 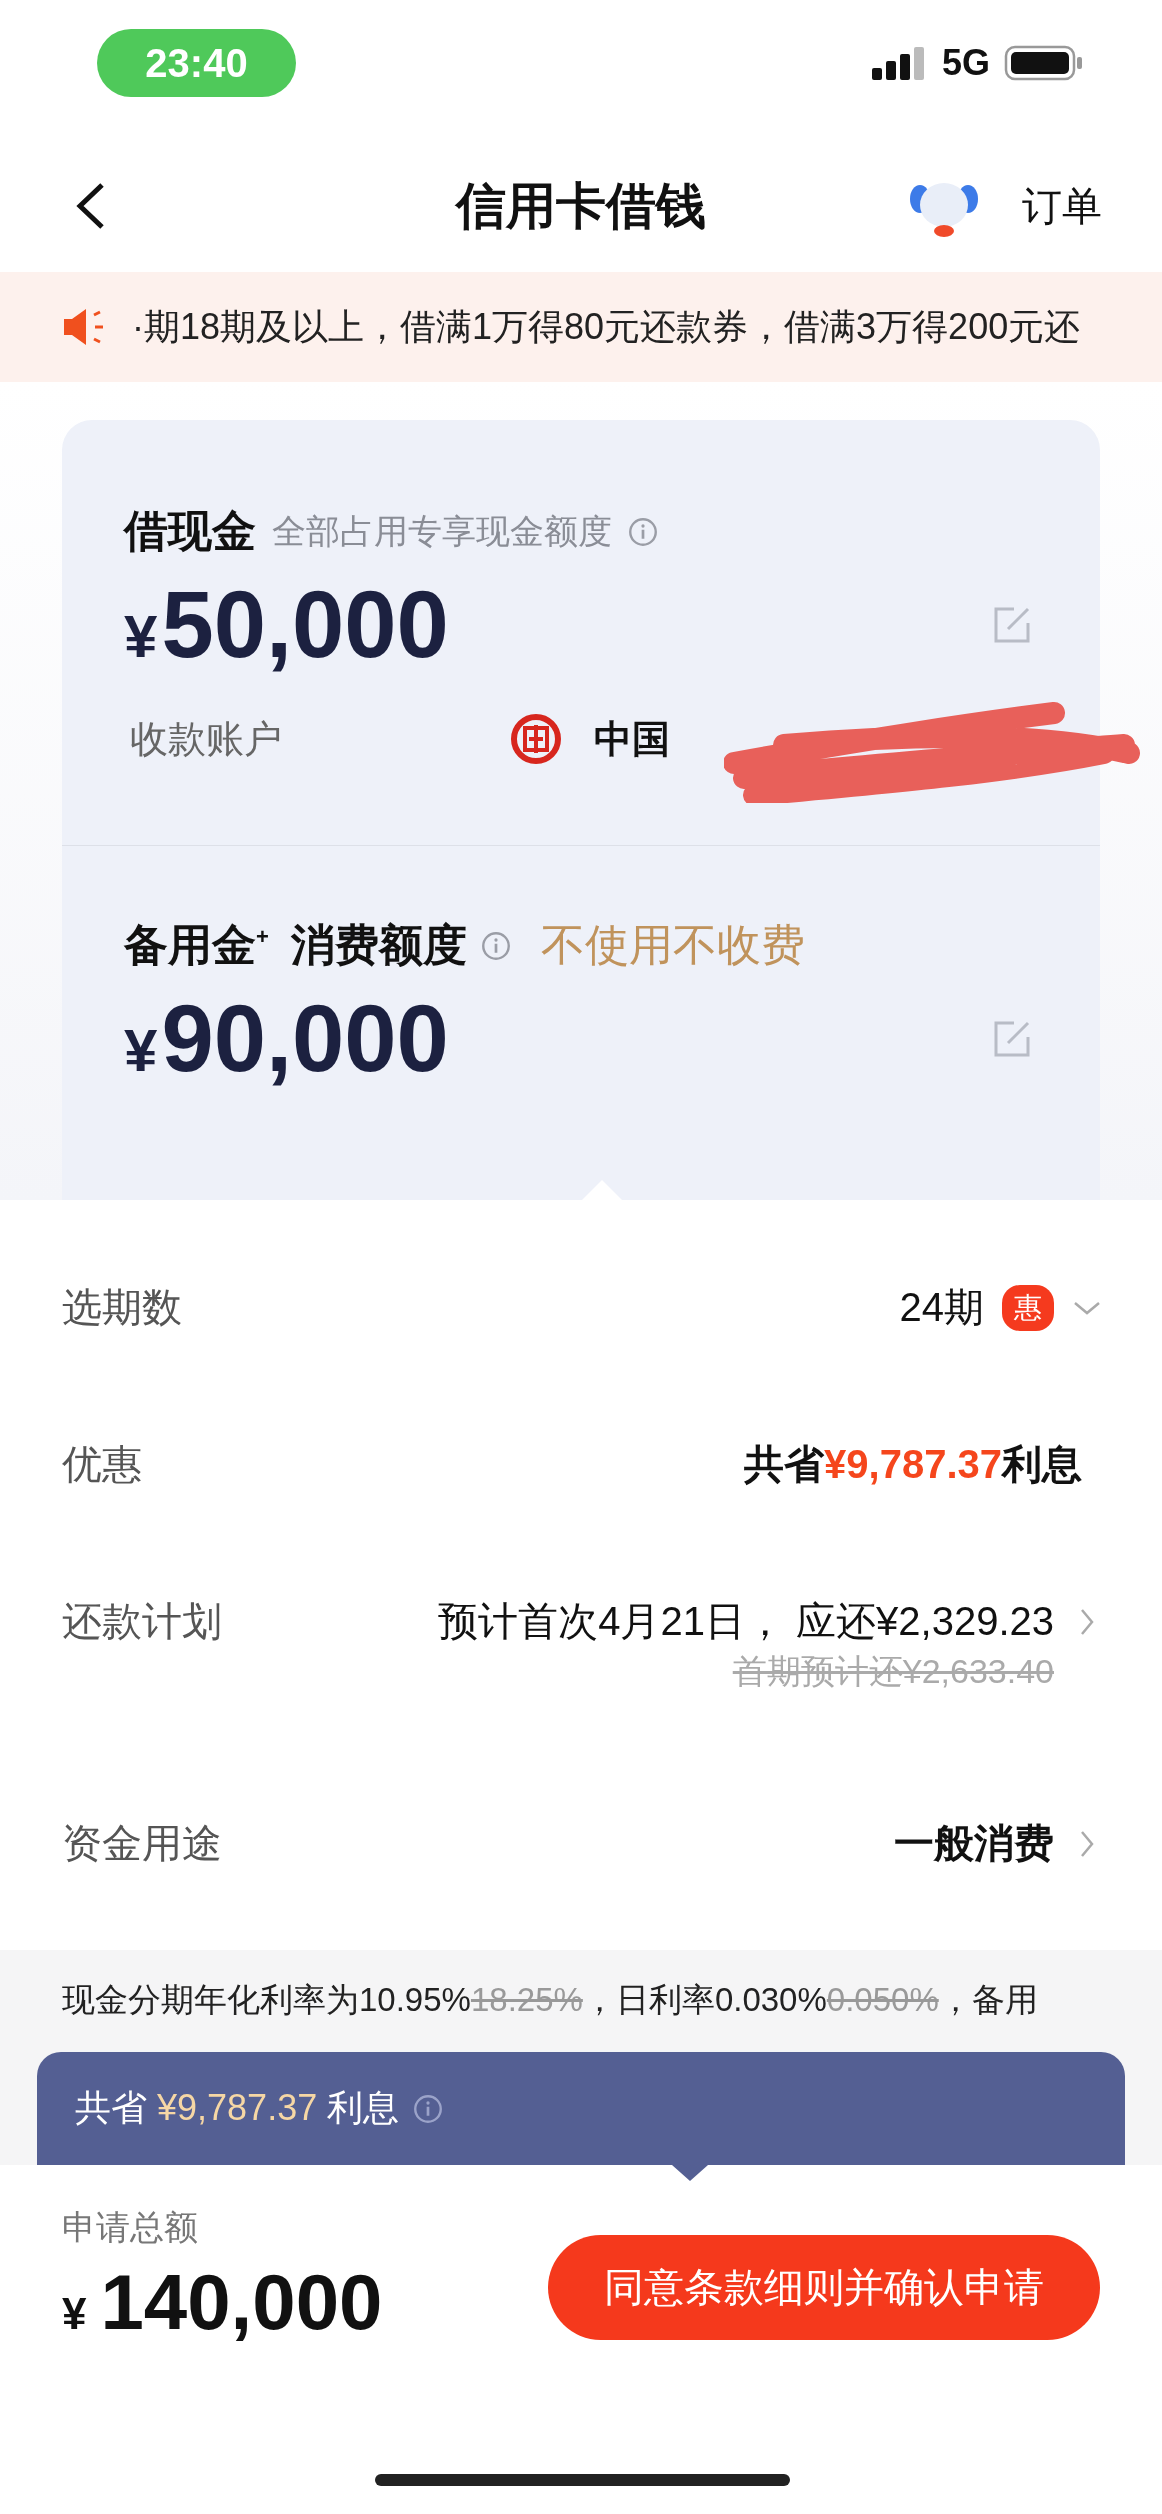 I want to click on savings-text: 共省¥9,787.37利息, so click(x=913, y=1464).